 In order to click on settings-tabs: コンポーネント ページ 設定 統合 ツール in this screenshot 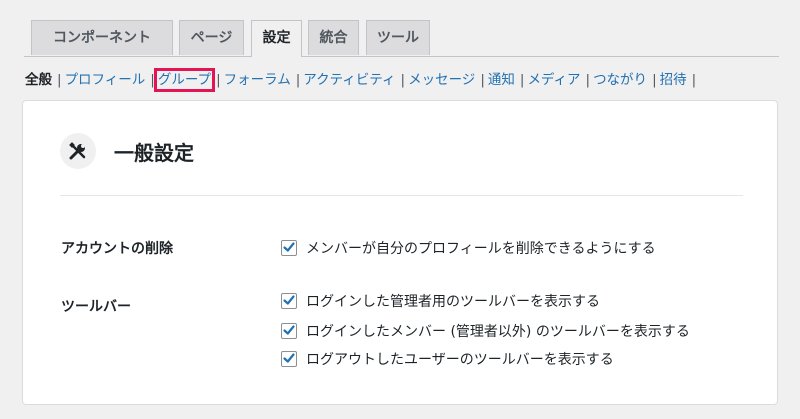, I will do `click(401, 37)`.